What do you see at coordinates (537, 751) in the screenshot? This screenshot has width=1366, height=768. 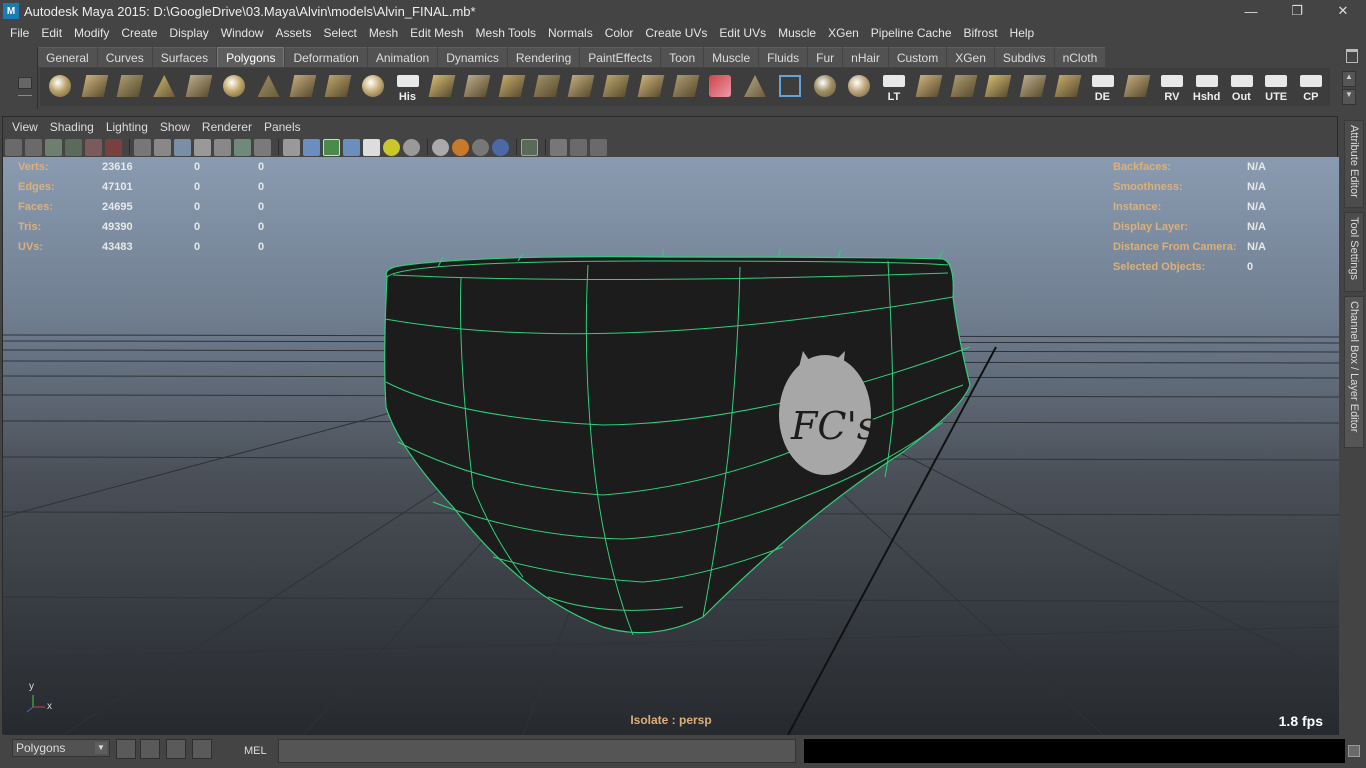 I see `command-input` at bounding box center [537, 751].